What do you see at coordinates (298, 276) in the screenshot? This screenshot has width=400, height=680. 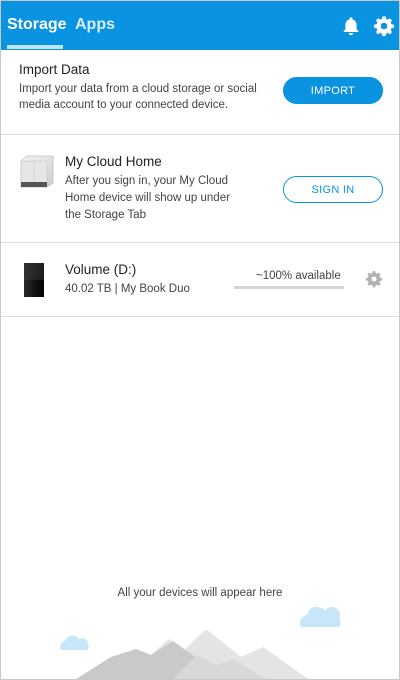 I see `volume-availability-text: ~100% available` at bounding box center [298, 276].